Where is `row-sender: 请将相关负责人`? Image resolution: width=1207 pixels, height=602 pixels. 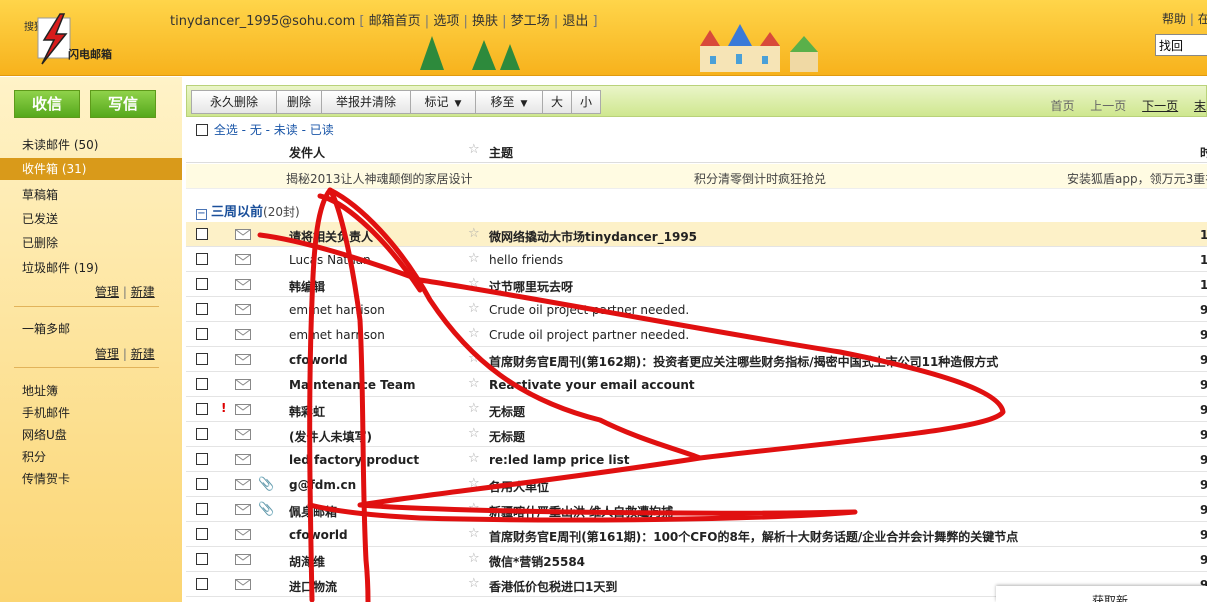
row-sender: 请将相关负责人 is located at coordinates (331, 236).